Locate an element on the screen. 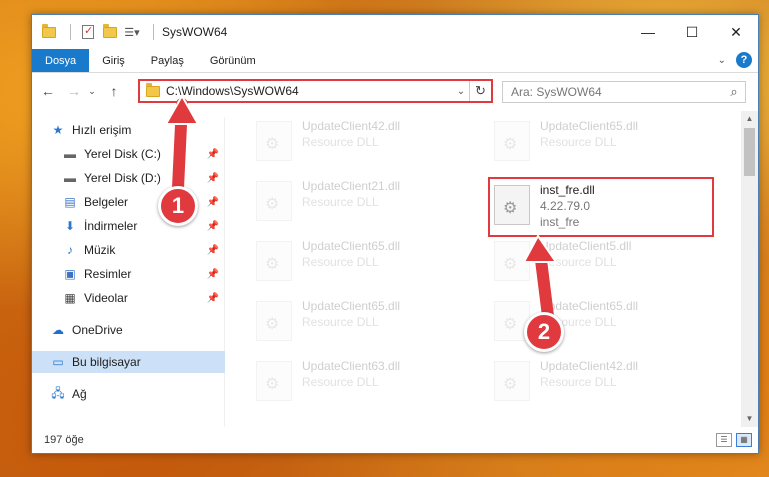 This screenshot has height=477, width=769. arrow-1-head is located at coordinates (182, 109).